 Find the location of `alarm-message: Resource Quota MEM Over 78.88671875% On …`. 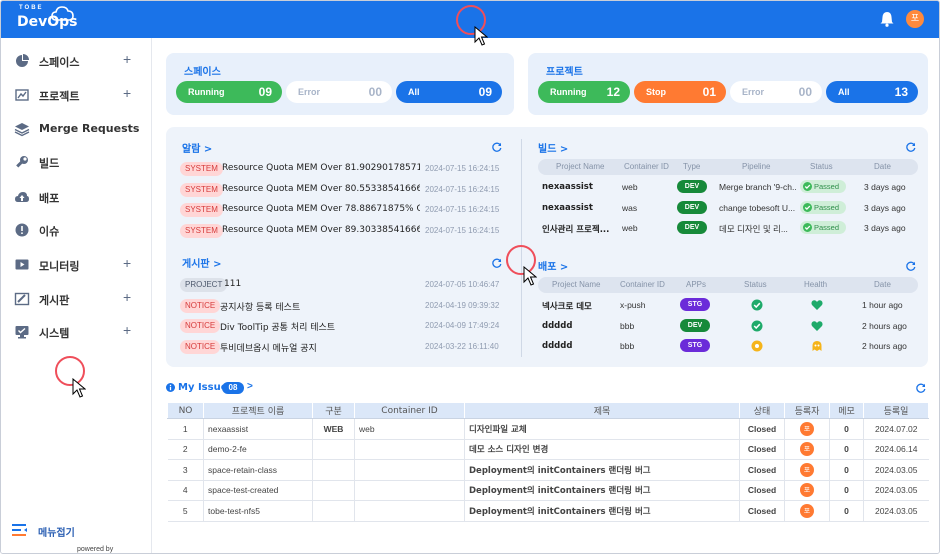

alarm-message: Resource Quota MEM Over 78.88671875% On … is located at coordinates (321, 209).